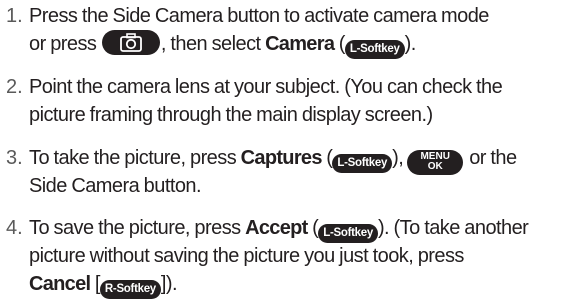 The image size is (585, 299). What do you see at coordinates (305, 284) in the screenshot?
I see `step-line: Cancel [R-Softkey]).` at bounding box center [305, 284].